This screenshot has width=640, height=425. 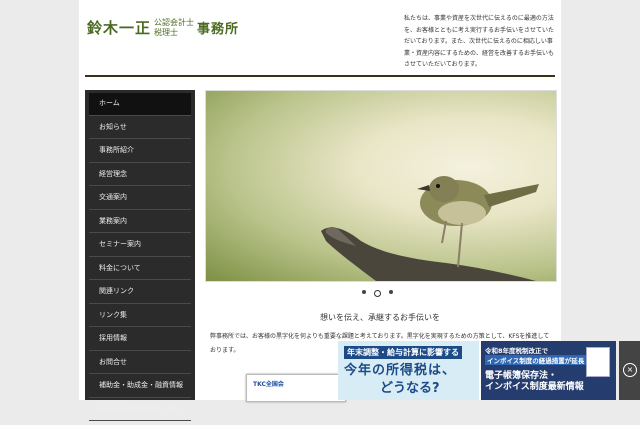 I want to click on sidebar-item-seminar: セミナー案内, so click(x=140, y=245).